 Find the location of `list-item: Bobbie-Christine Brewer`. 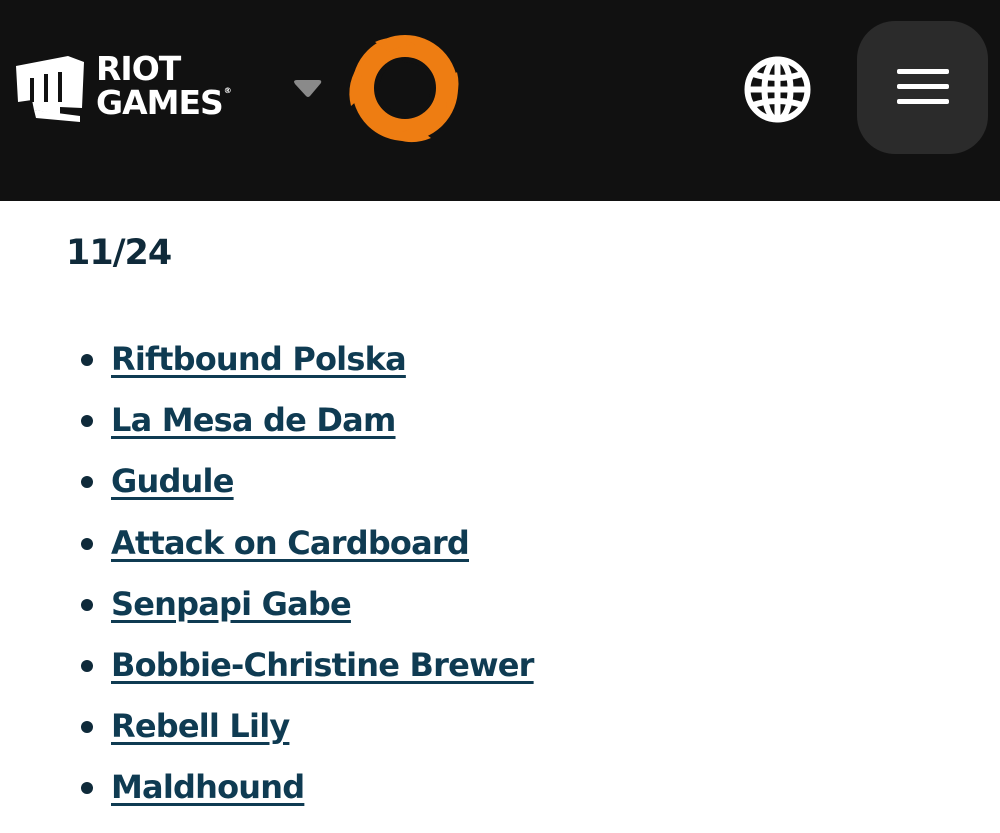

list-item: Bobbie-Christine Brewer is located at coordinates (267, 671).